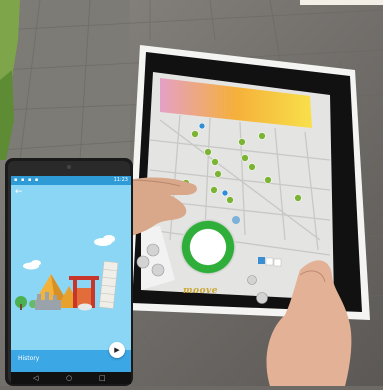 The height and width of the screenshot is (390, 383). I want to click on play-icon: ▶, so click(117, 350).